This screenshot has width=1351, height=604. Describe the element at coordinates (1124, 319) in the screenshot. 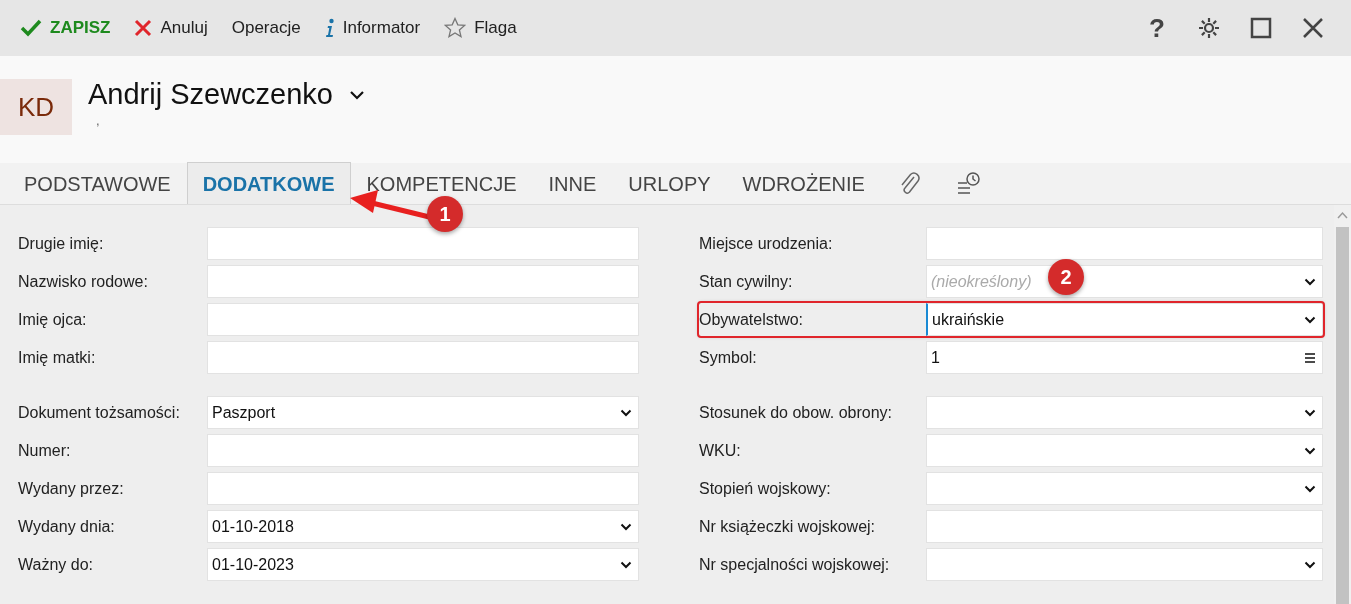

I see `dropdown-field: ukraińskie` at that location.